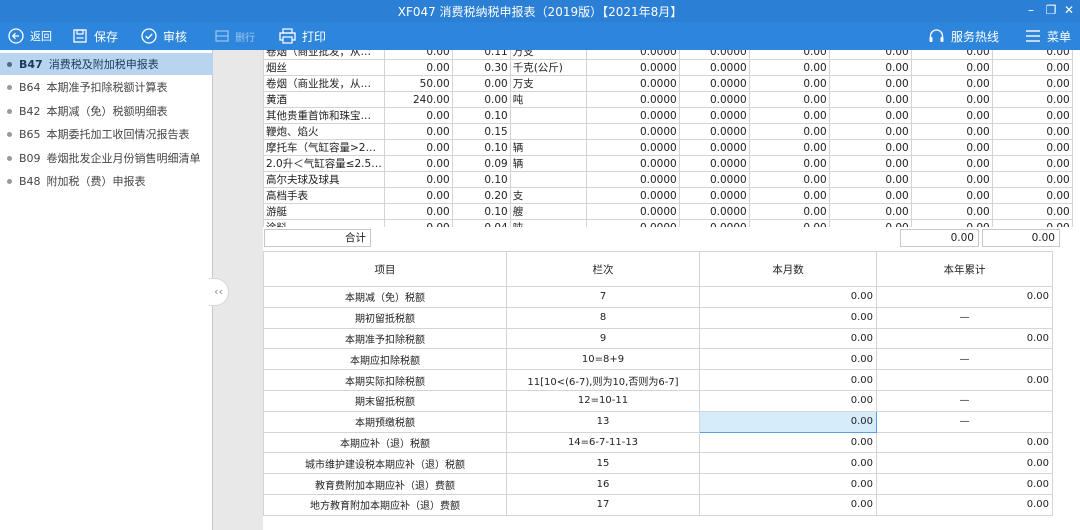 The width and height of the screenshot is (1080, 530). What do you see at coordinates (1048, 36) in the screenshot?
I see `menu-button: 菜单` at bounding box center [1048, 36].